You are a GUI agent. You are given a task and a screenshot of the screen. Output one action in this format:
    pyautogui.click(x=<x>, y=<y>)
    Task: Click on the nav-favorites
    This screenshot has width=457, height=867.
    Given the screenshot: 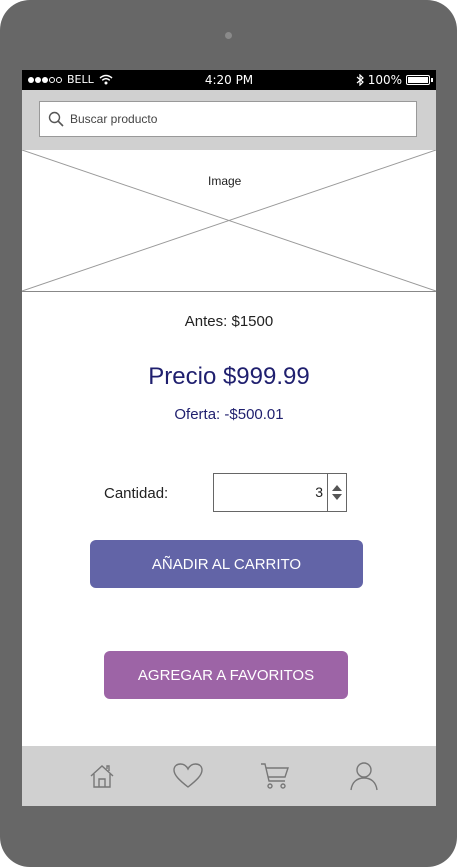 What is the action you would take?
    pyautogui.click(x=188, y=776)
    